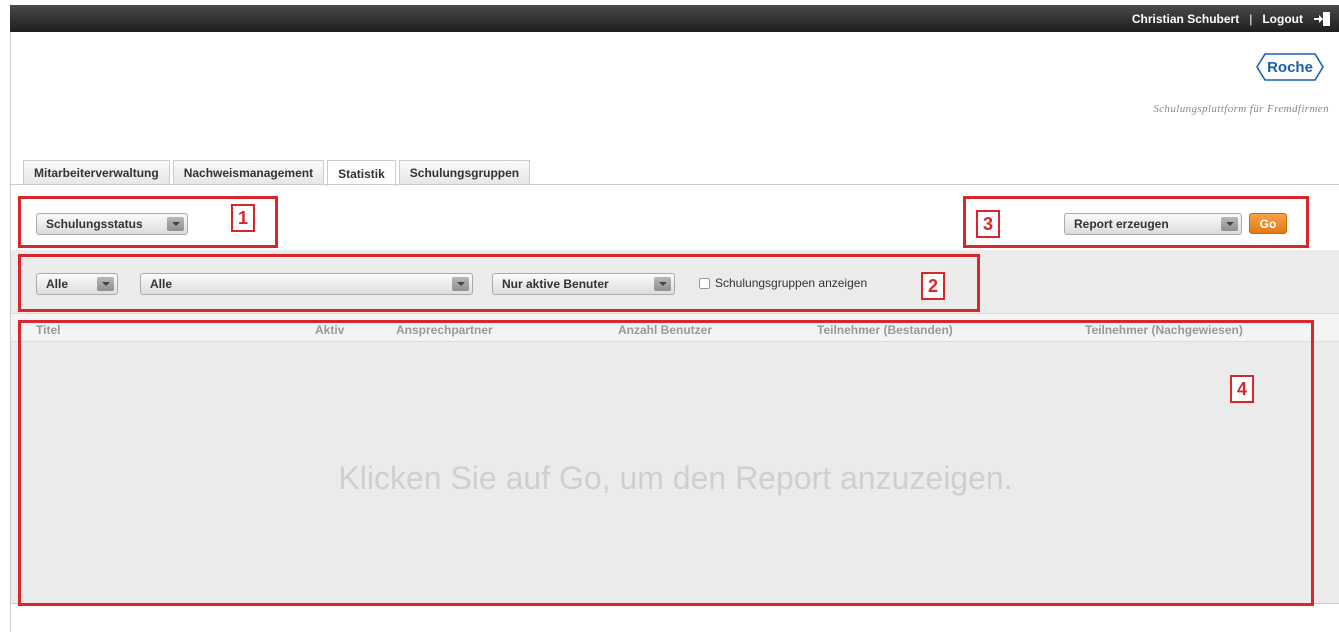 The height and width of the screenshot is (632, 1339). Describe the element at coordinates (243, 218) in the screenshot. I see `callout-badge-1: 1` at that location.